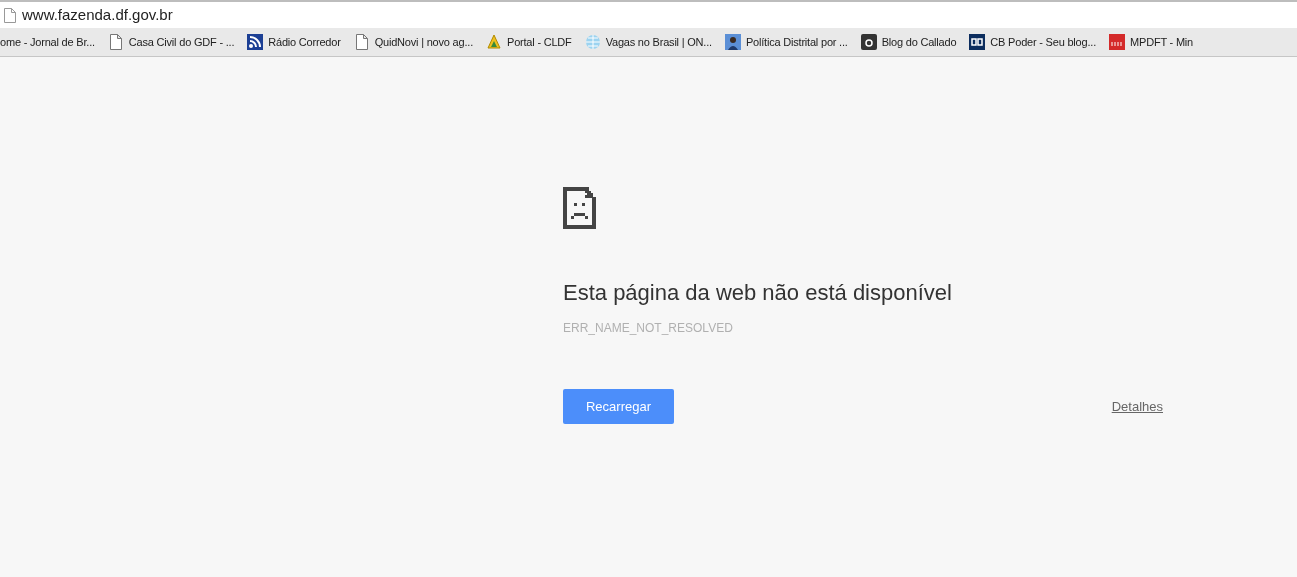  Describe the element at coordinates (1137, 406) in the screenshot. I see `details-link: Detalhes` at that location.